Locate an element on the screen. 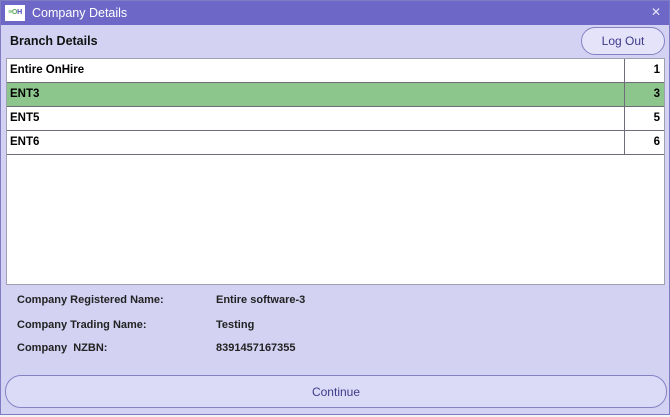 The height and width of the screenshot is (417, 670). branch-number: 6 is located at coordinates (644, 142).